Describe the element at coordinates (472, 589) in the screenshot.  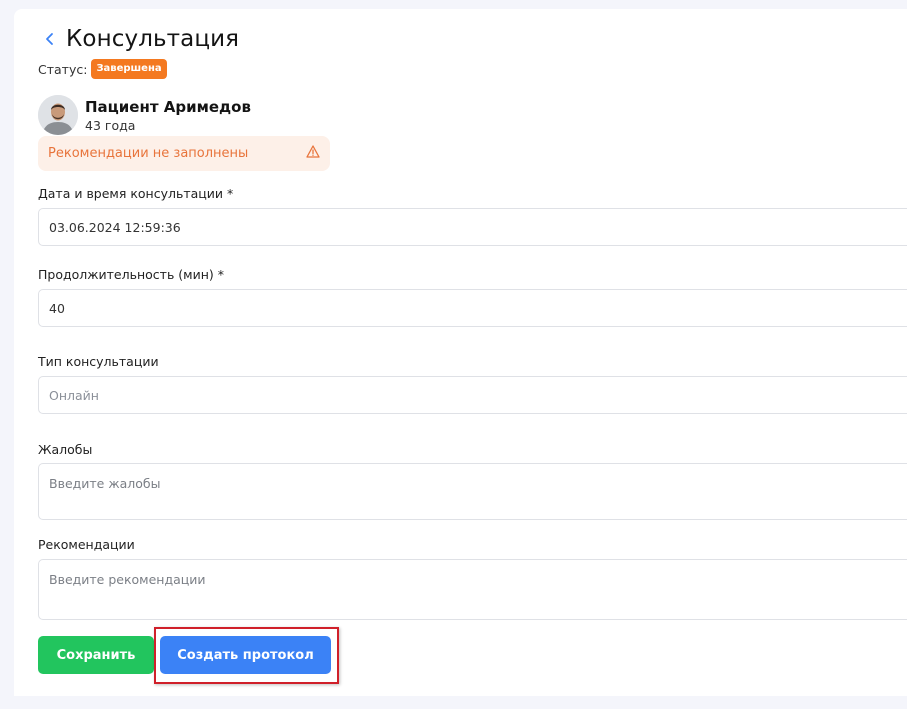
I see `recommendations-textarea: Введите рекомендации` at that location.